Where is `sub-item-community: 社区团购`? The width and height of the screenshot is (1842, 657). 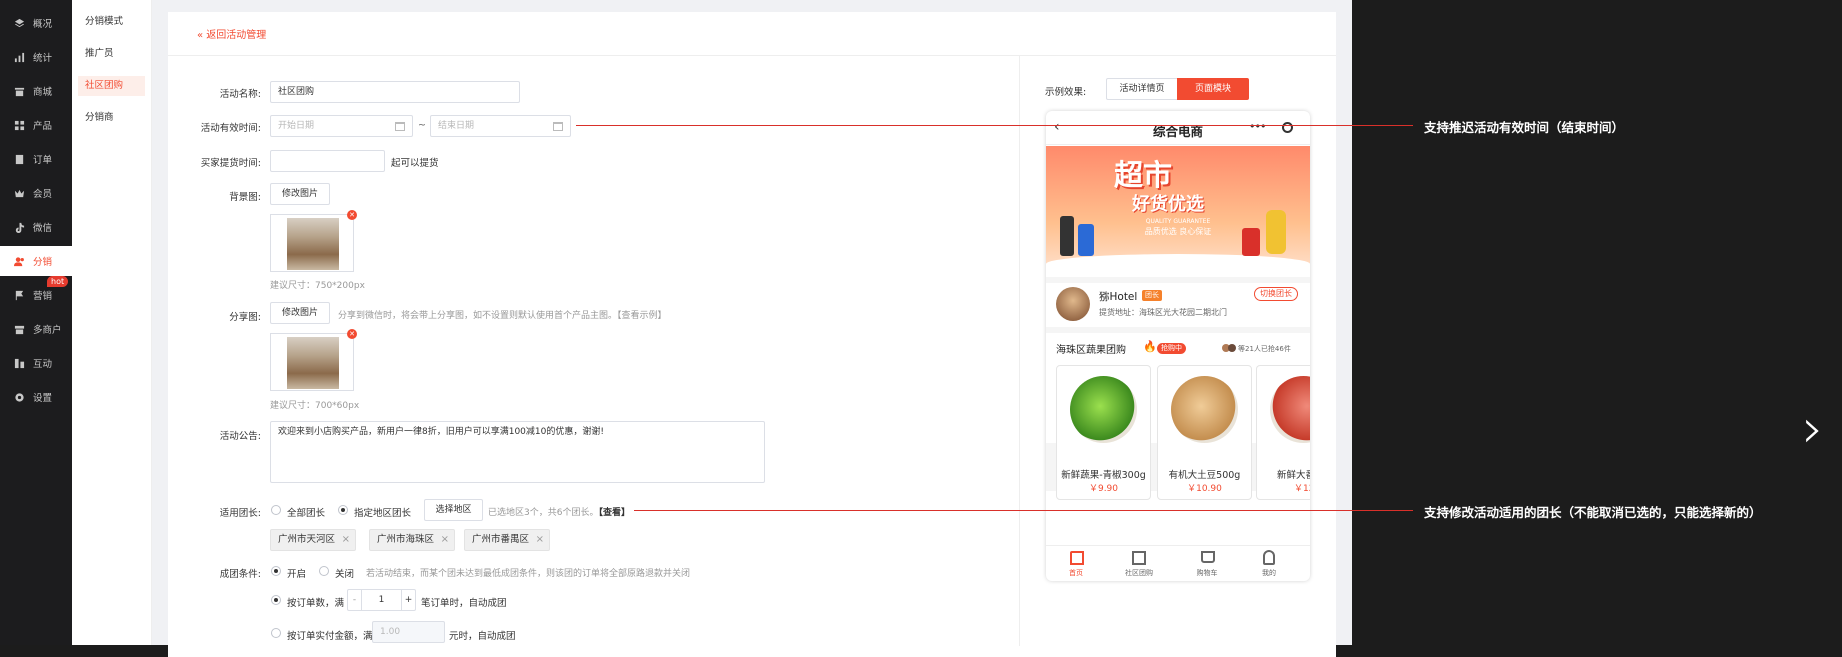 sub-item-community: 社区团购 is located at coordinates (111, 86).